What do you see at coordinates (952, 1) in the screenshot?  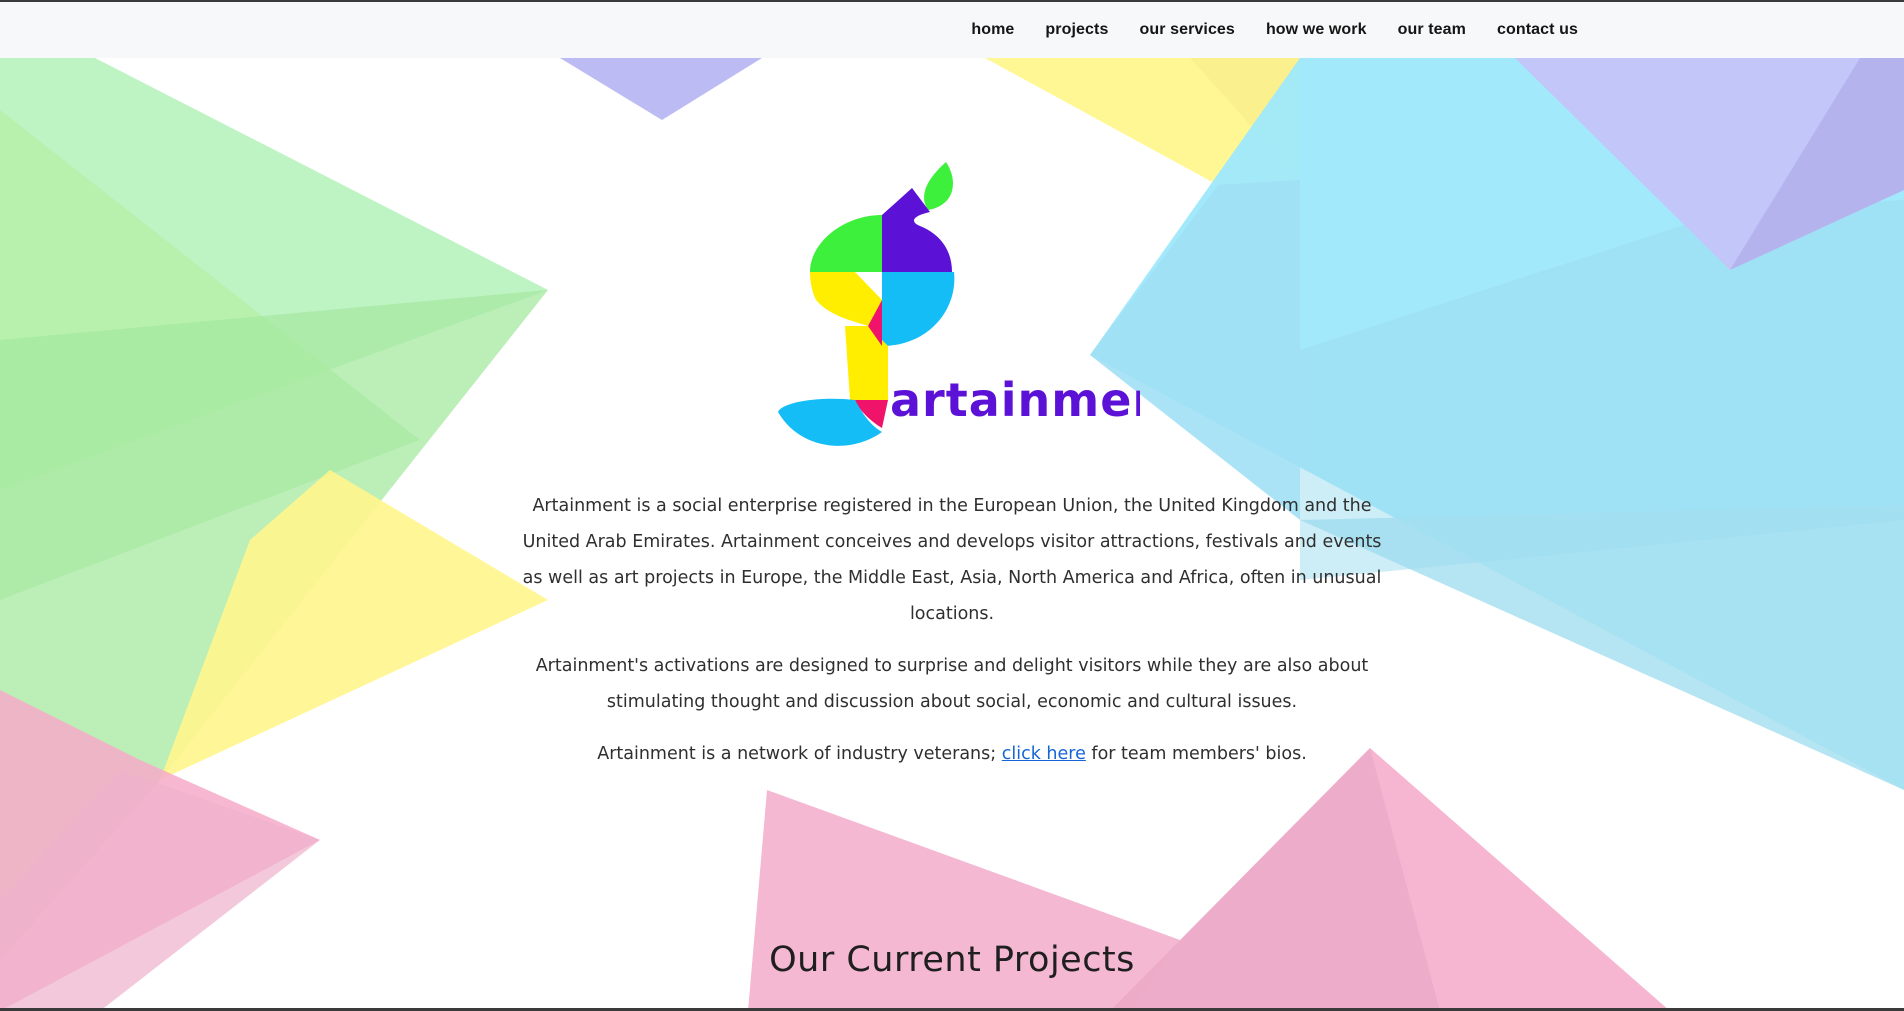 I see `window-top-border` at bounding box center [952, 1].